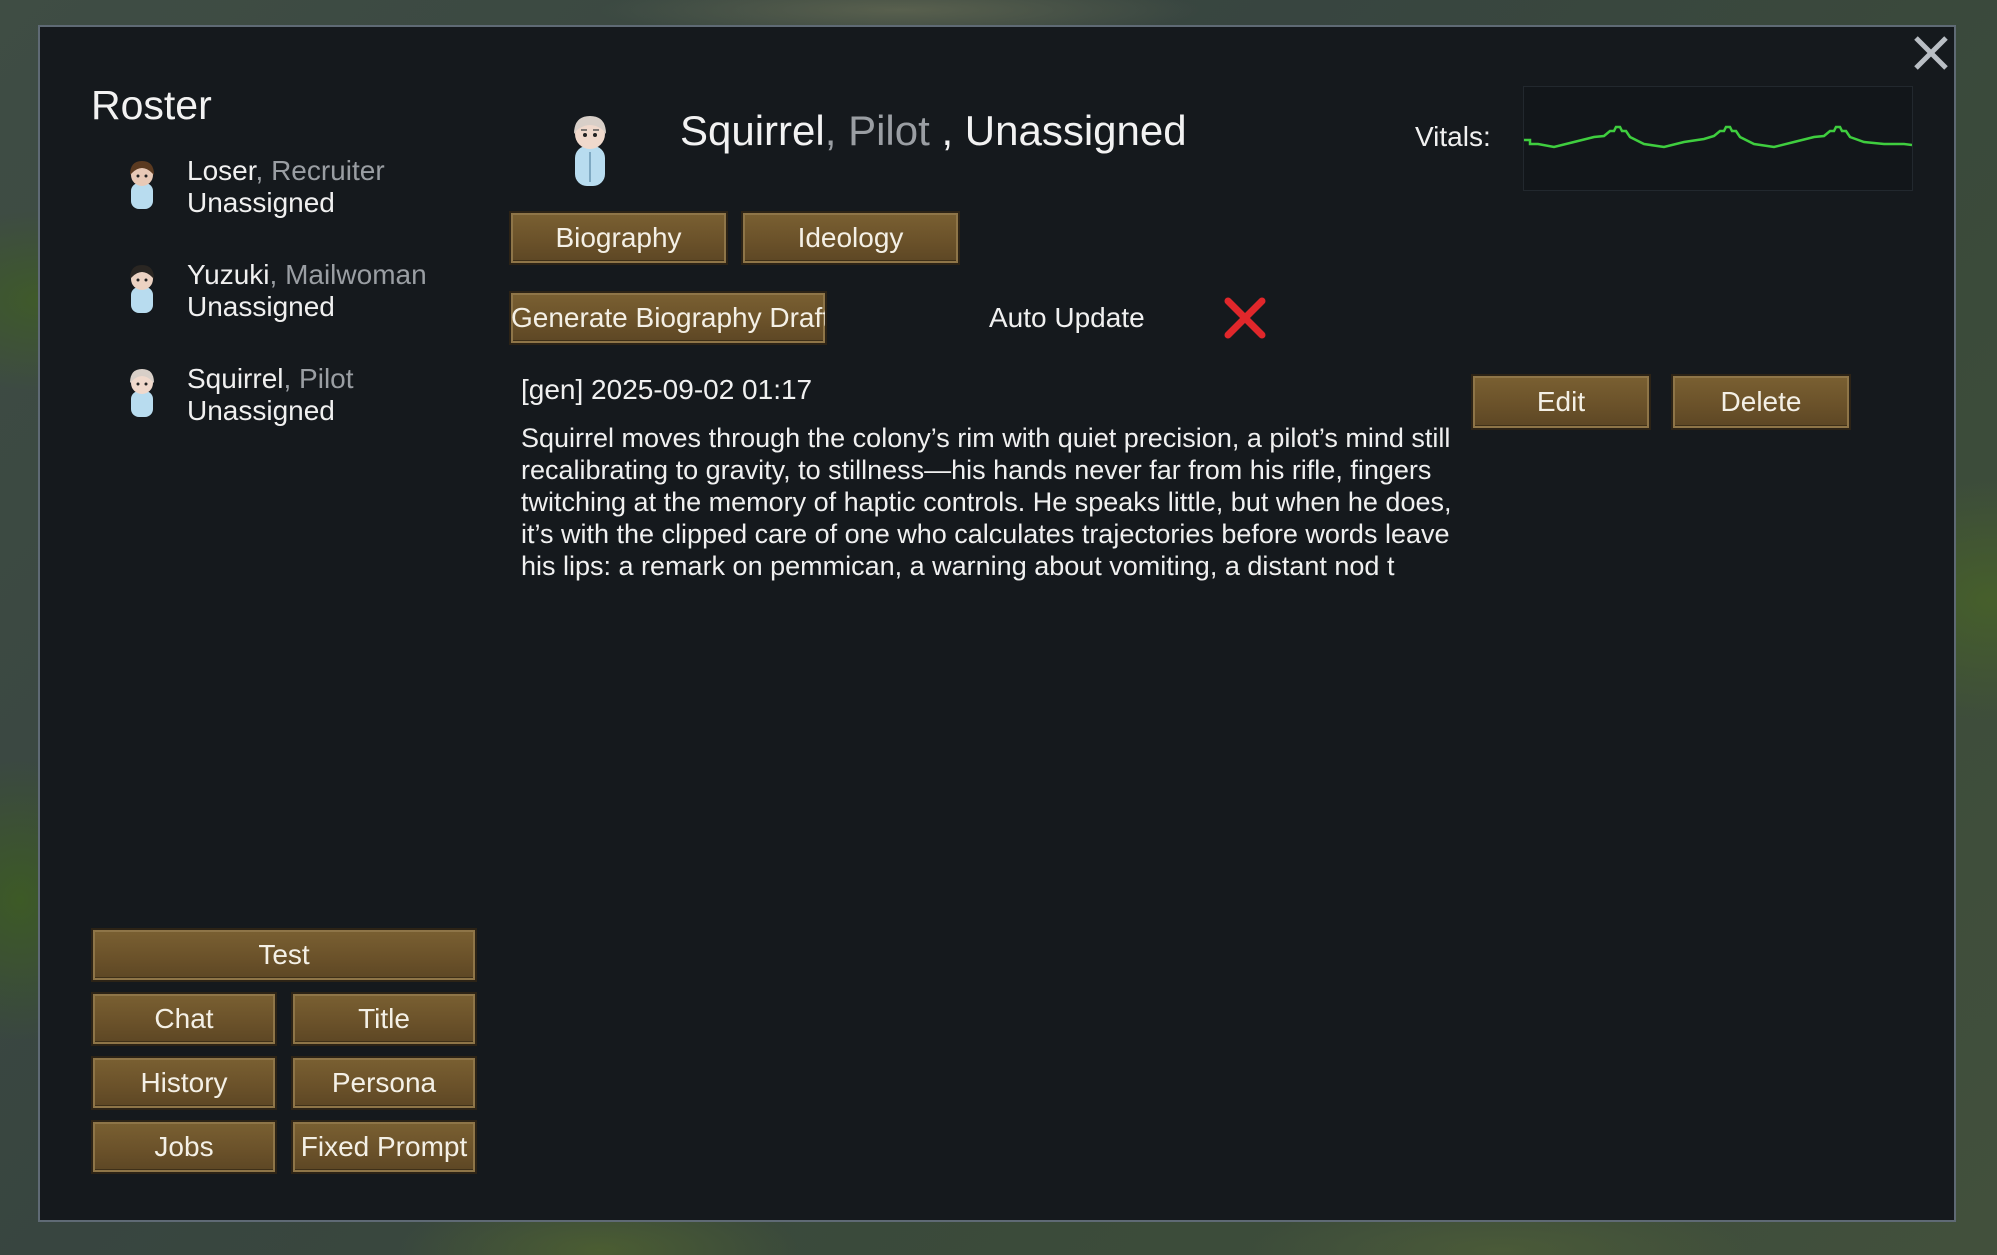 The height and width of the screenshot is (1255, 1997). I want to click on roster-pawn-role: Recruiter, so click(328, 170).